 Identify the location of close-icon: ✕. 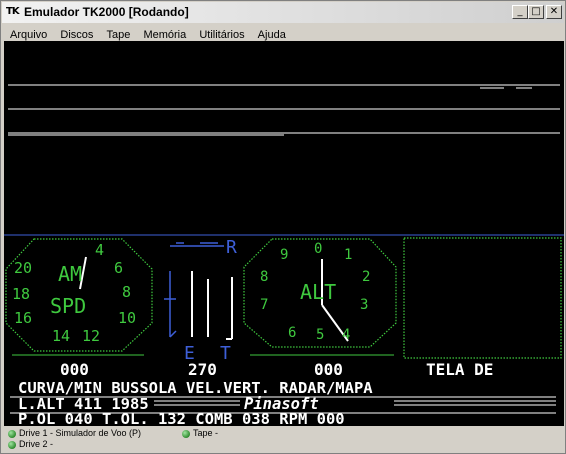
(554, 11).